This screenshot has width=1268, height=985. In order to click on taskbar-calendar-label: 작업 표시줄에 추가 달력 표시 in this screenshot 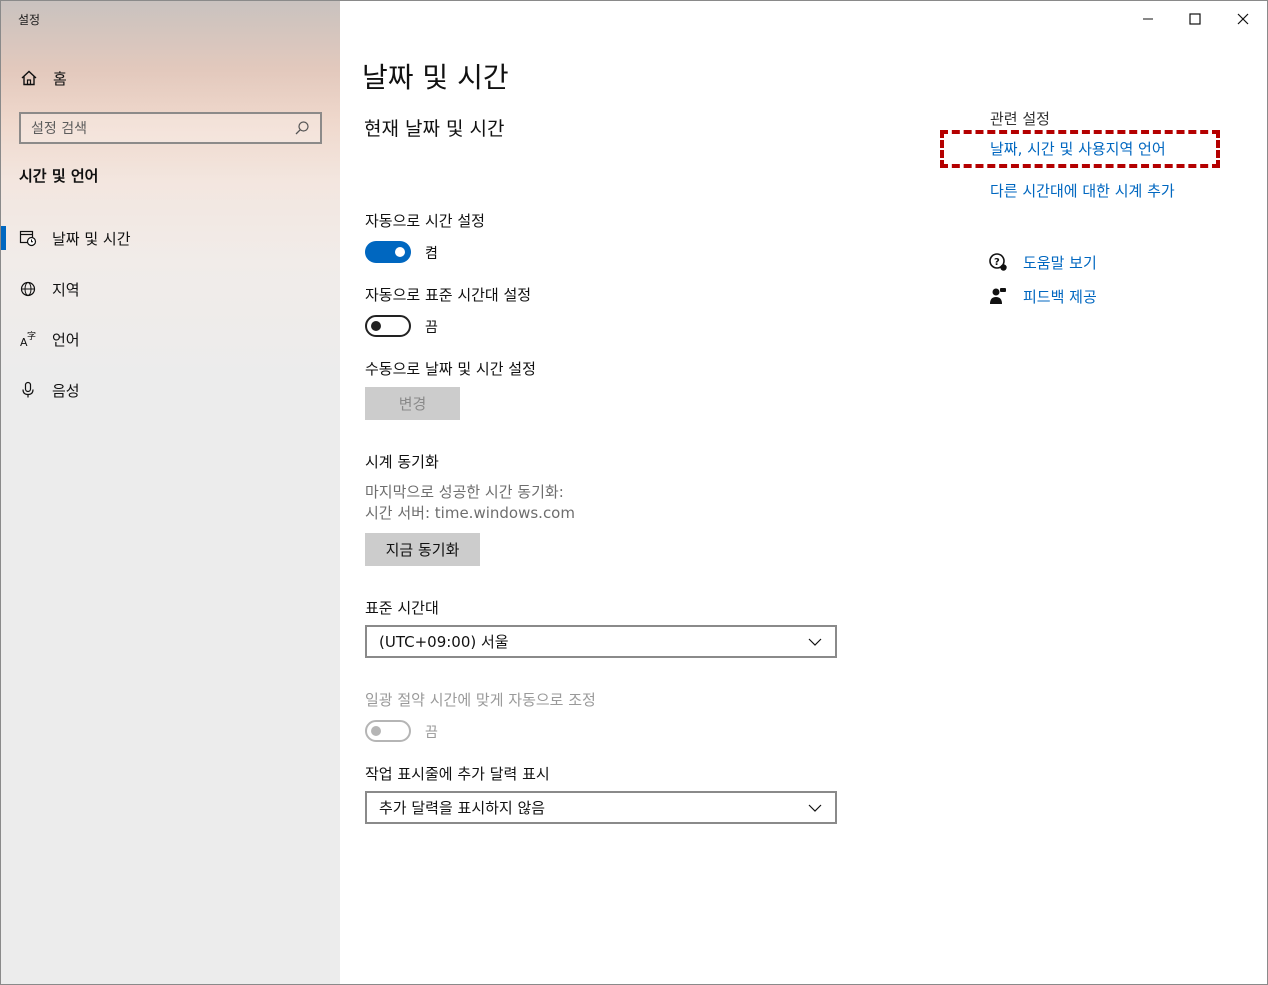, I will do `click(457, 774)`.